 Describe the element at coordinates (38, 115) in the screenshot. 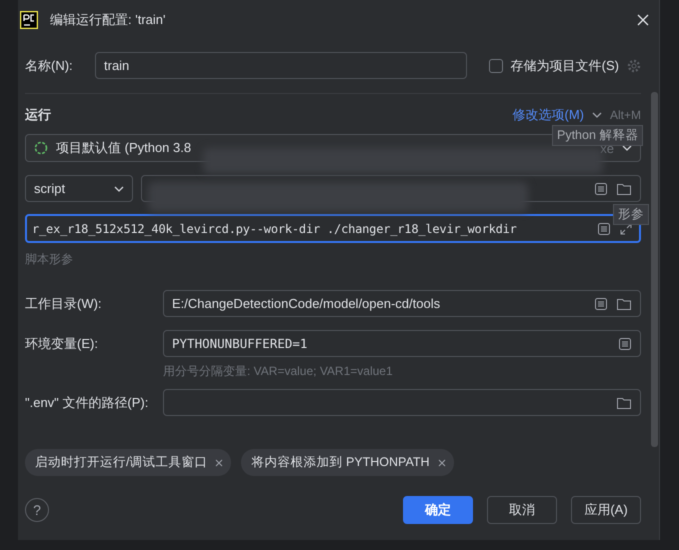

I see `section-title: 运行` at that location.